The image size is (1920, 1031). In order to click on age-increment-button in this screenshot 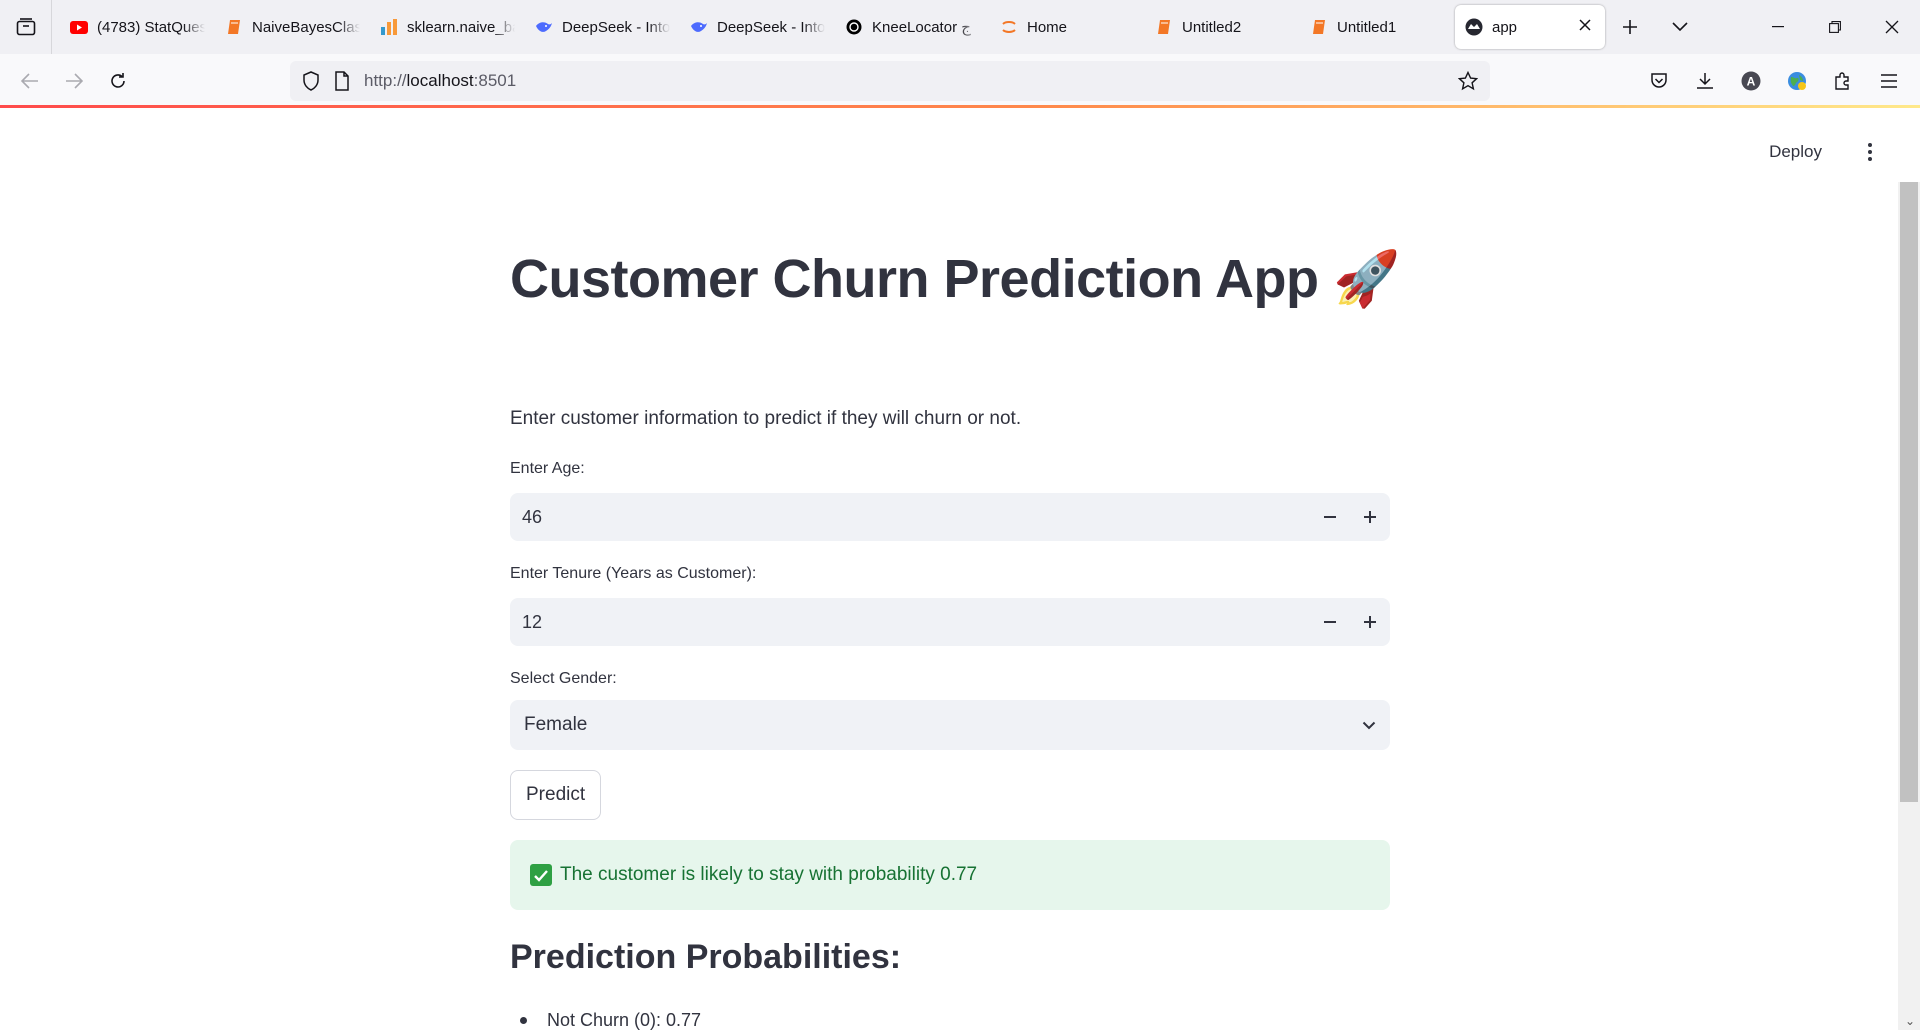, I will do `click(1370, 517)`.